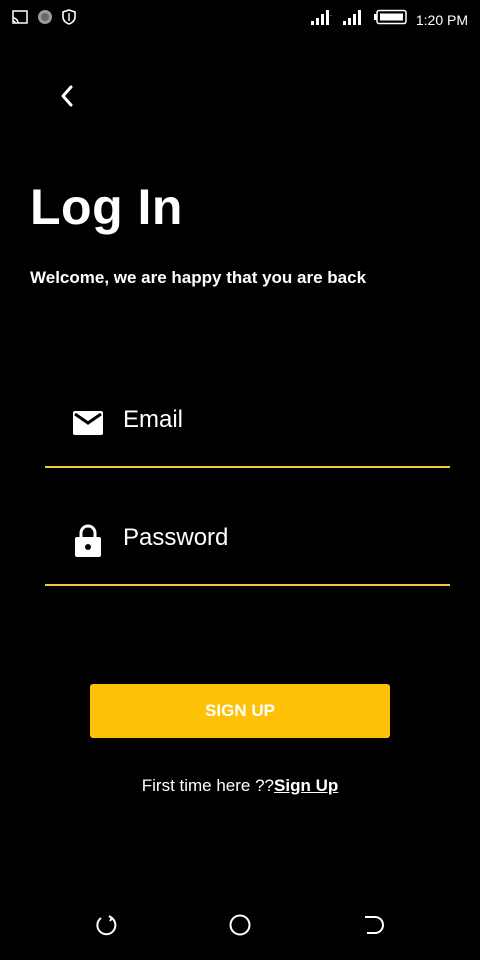 This screenshot has height=960, width=480. I want to click on nav-back-button, so click(373, 925).